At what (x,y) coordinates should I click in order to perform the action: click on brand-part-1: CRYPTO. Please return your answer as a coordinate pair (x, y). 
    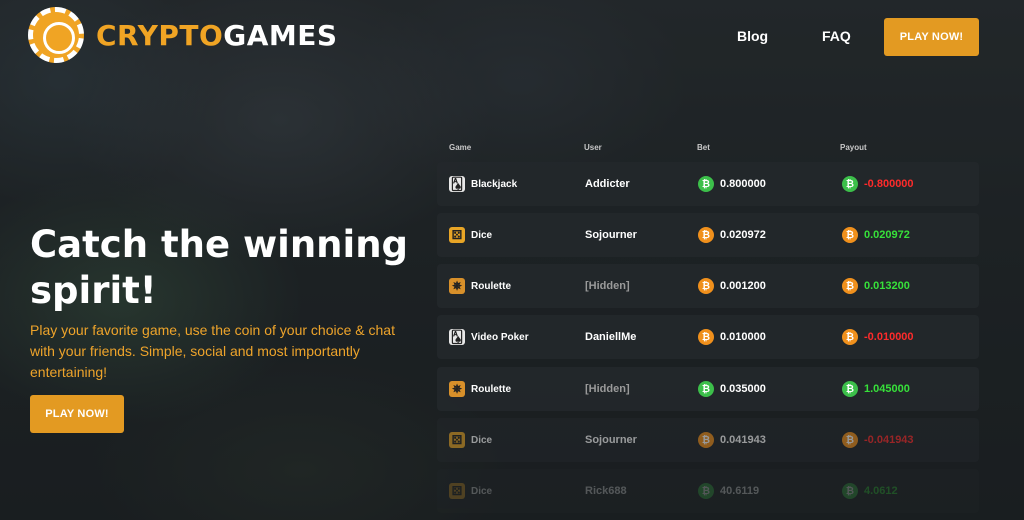
    Looking at the image, I should click on (160, 35).